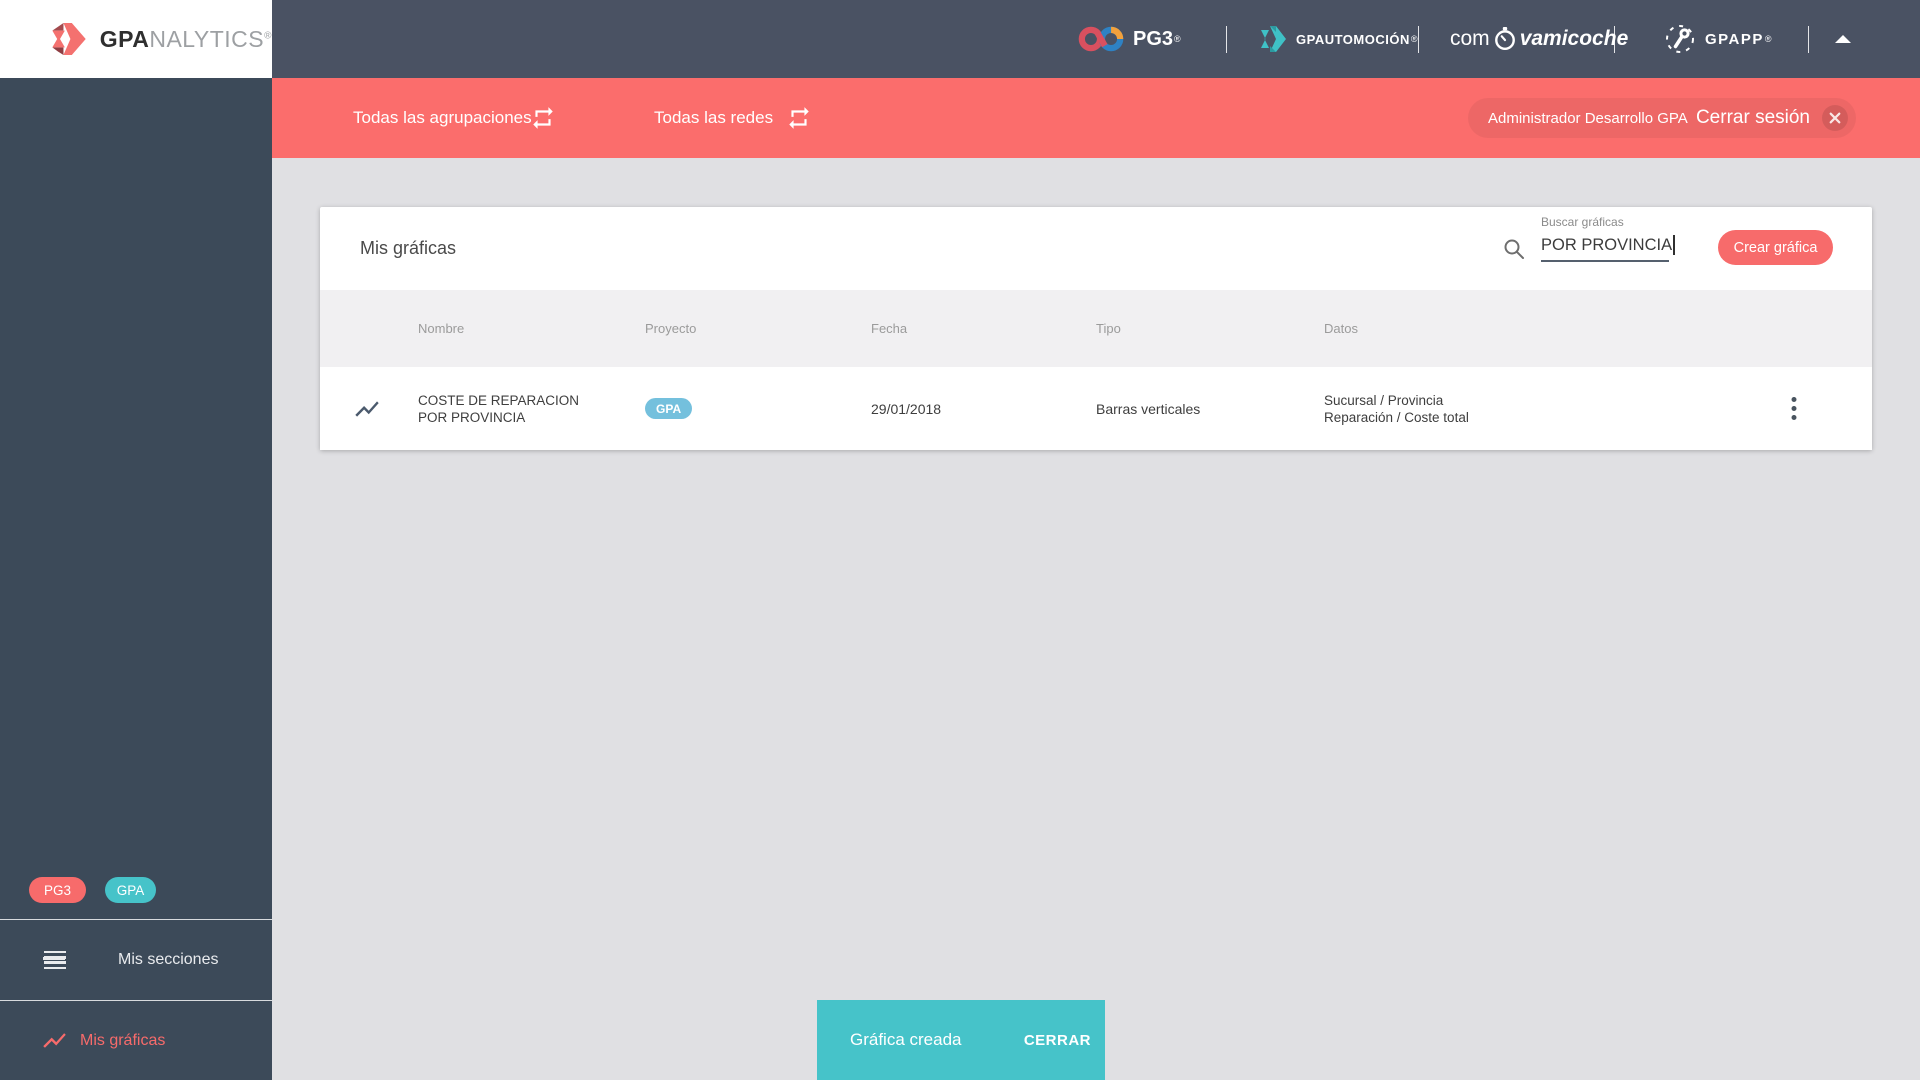 This screenshot has width=1920, height=1080. I want to click on column-header-fecha: Fecha, so click(889, 328).